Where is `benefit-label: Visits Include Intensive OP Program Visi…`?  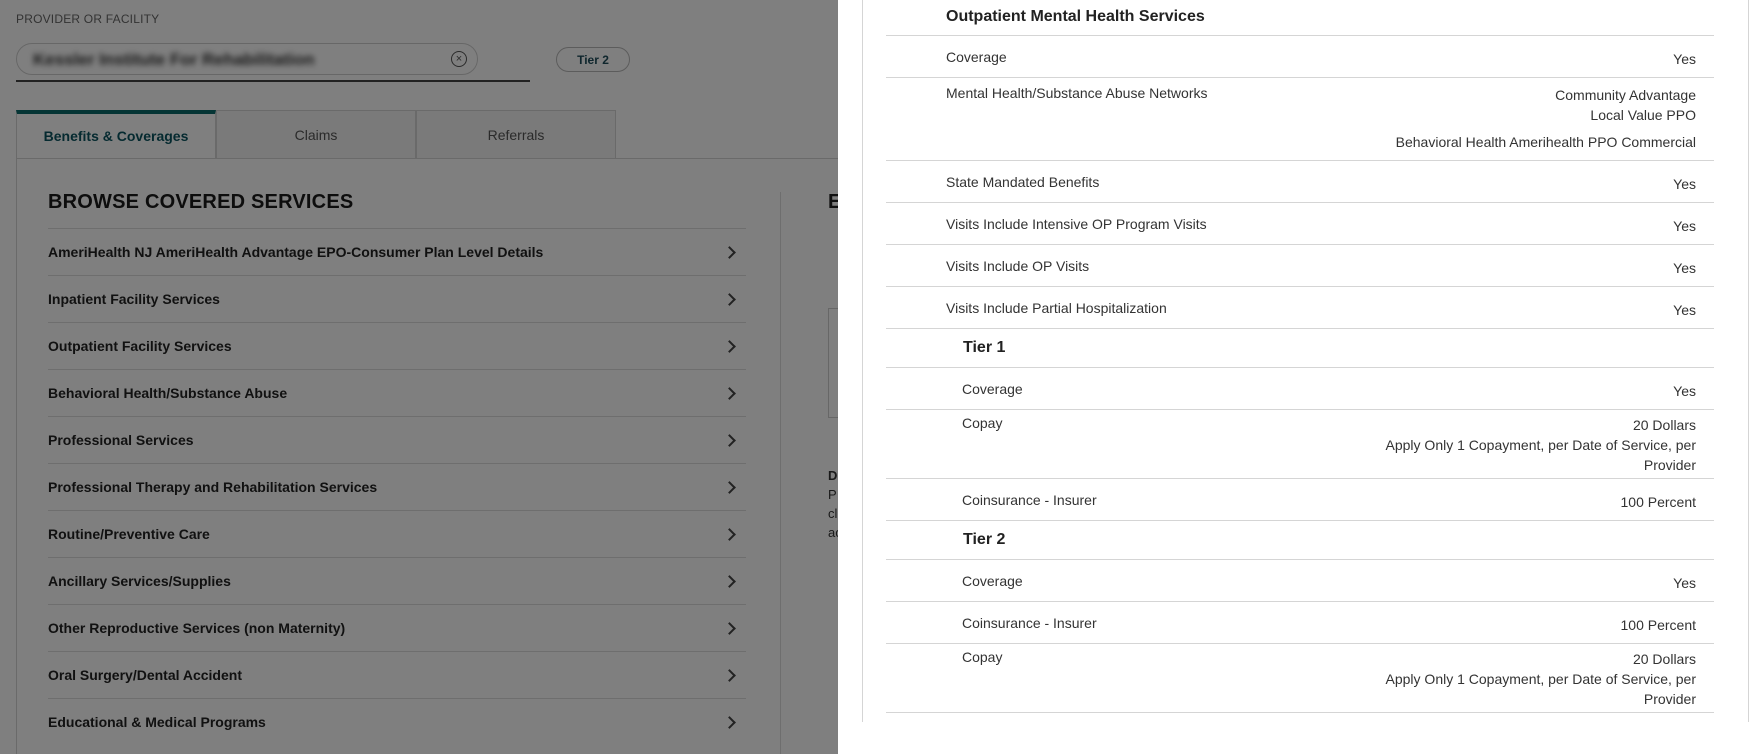
benefit-label: Visits Include Intensive OP Program Visi… is located at coordinates (1076, 224).